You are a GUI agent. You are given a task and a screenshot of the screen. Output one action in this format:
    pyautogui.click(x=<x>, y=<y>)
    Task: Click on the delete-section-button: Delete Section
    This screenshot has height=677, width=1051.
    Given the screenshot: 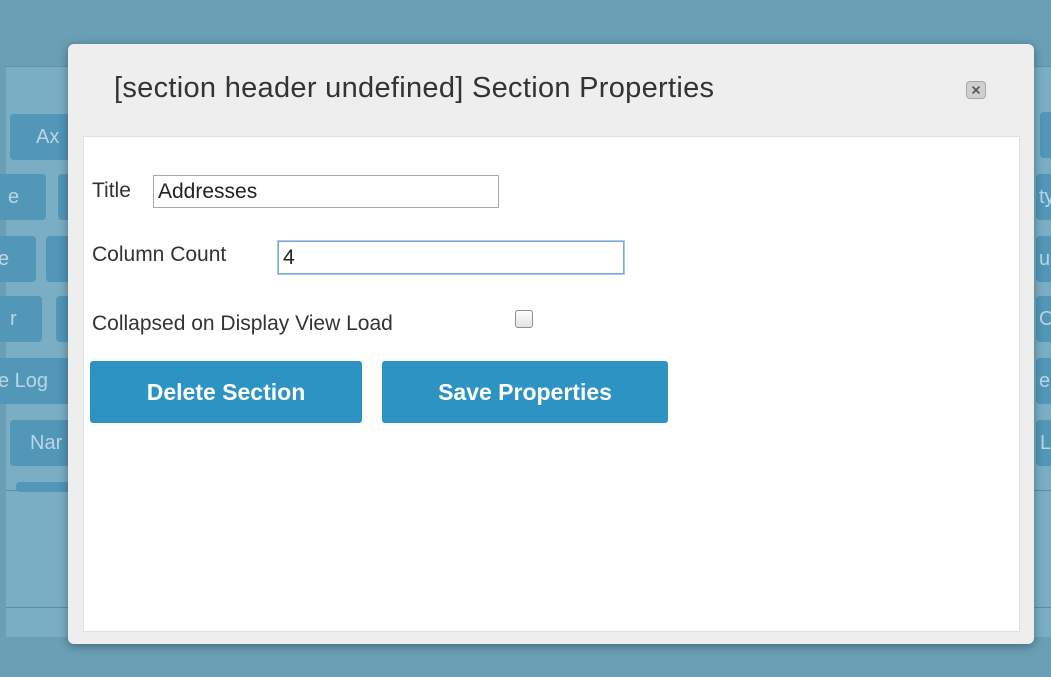 What is the action you would take?
    pyautogui.click(x=226, y=392)
    